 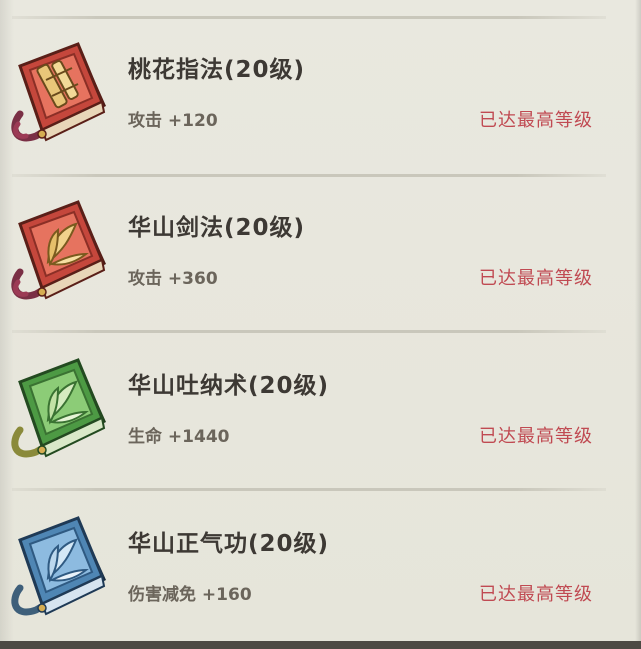 I want to click on skill-stat: 生命 +1440, so click(x=179, y=437).